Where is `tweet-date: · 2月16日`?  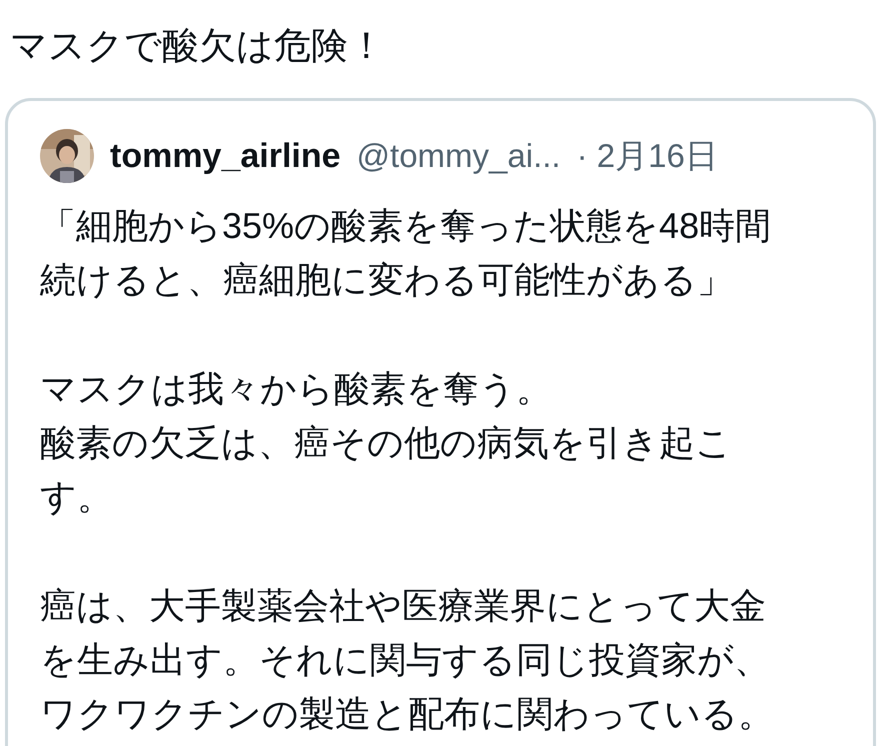
tweet-date: · 2月16日 is located at coordinates (647, 156).